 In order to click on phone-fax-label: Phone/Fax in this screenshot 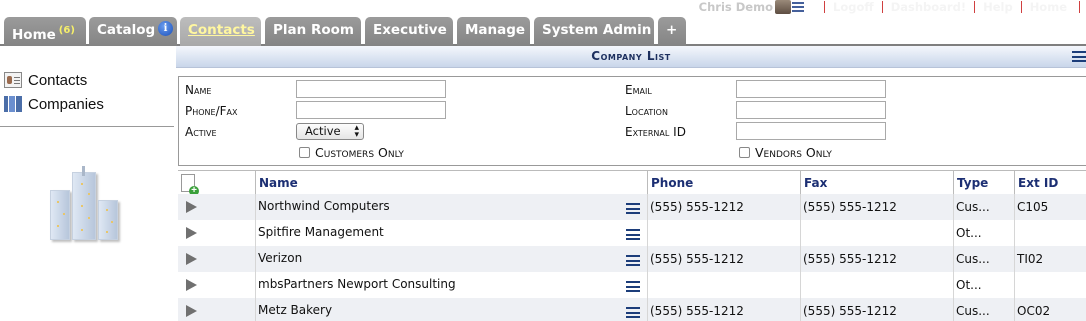, I will do `click(211, 111)`.